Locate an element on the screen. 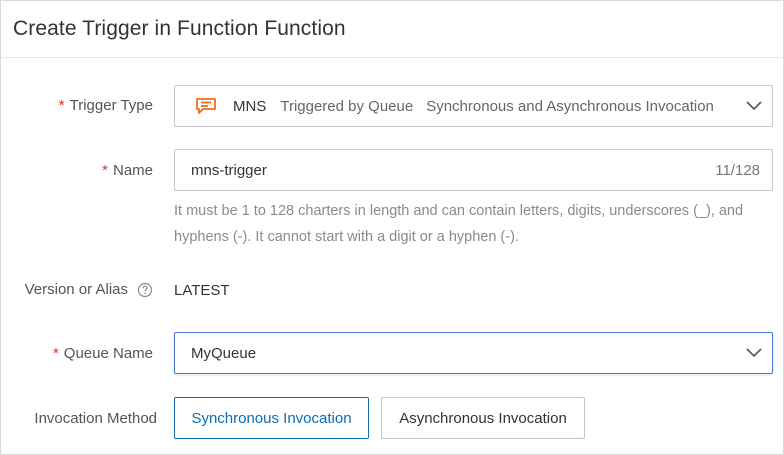  version-label: Version or Alias is located at coordinates (89, 289).